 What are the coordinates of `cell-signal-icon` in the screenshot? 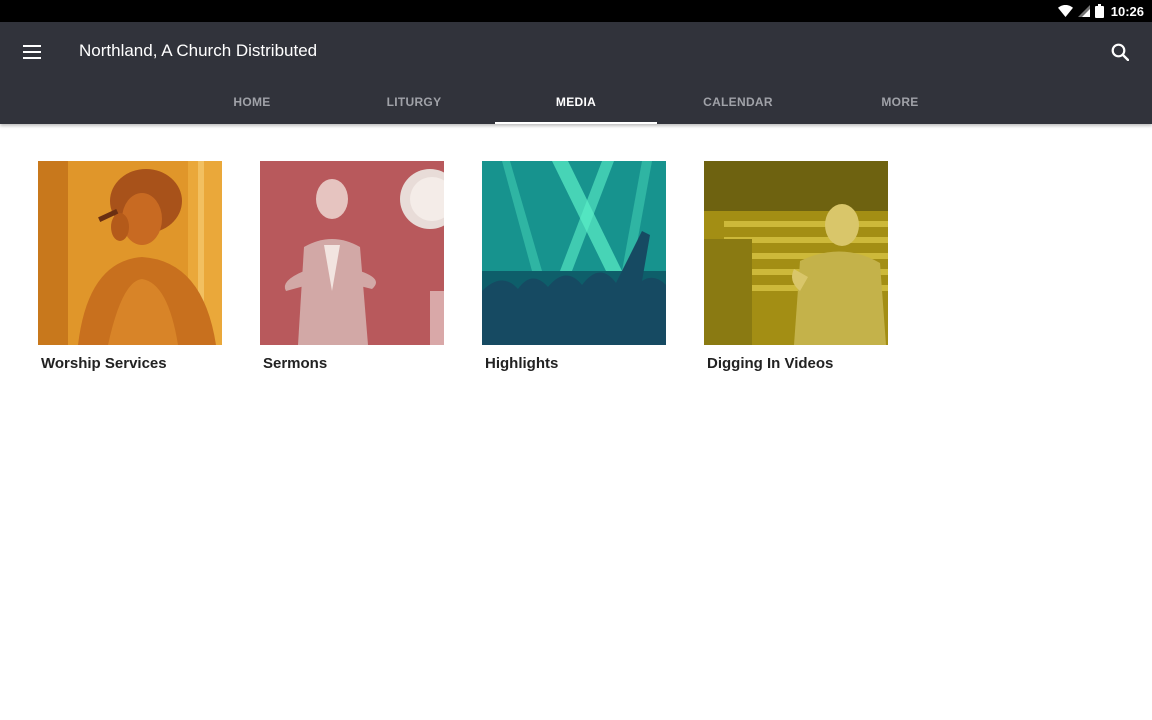 It's located at (1083, 11).